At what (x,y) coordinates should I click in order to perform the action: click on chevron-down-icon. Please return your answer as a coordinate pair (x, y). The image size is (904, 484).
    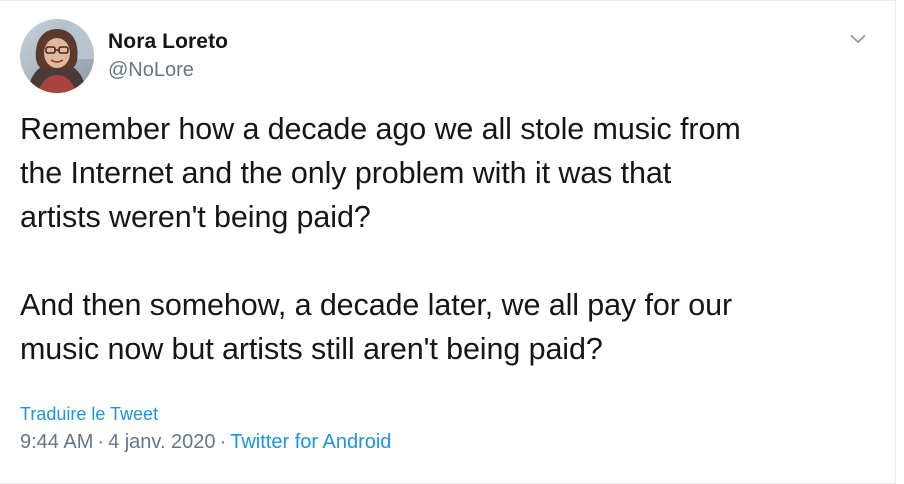
    Looking at the image, I should click on (858, 39).